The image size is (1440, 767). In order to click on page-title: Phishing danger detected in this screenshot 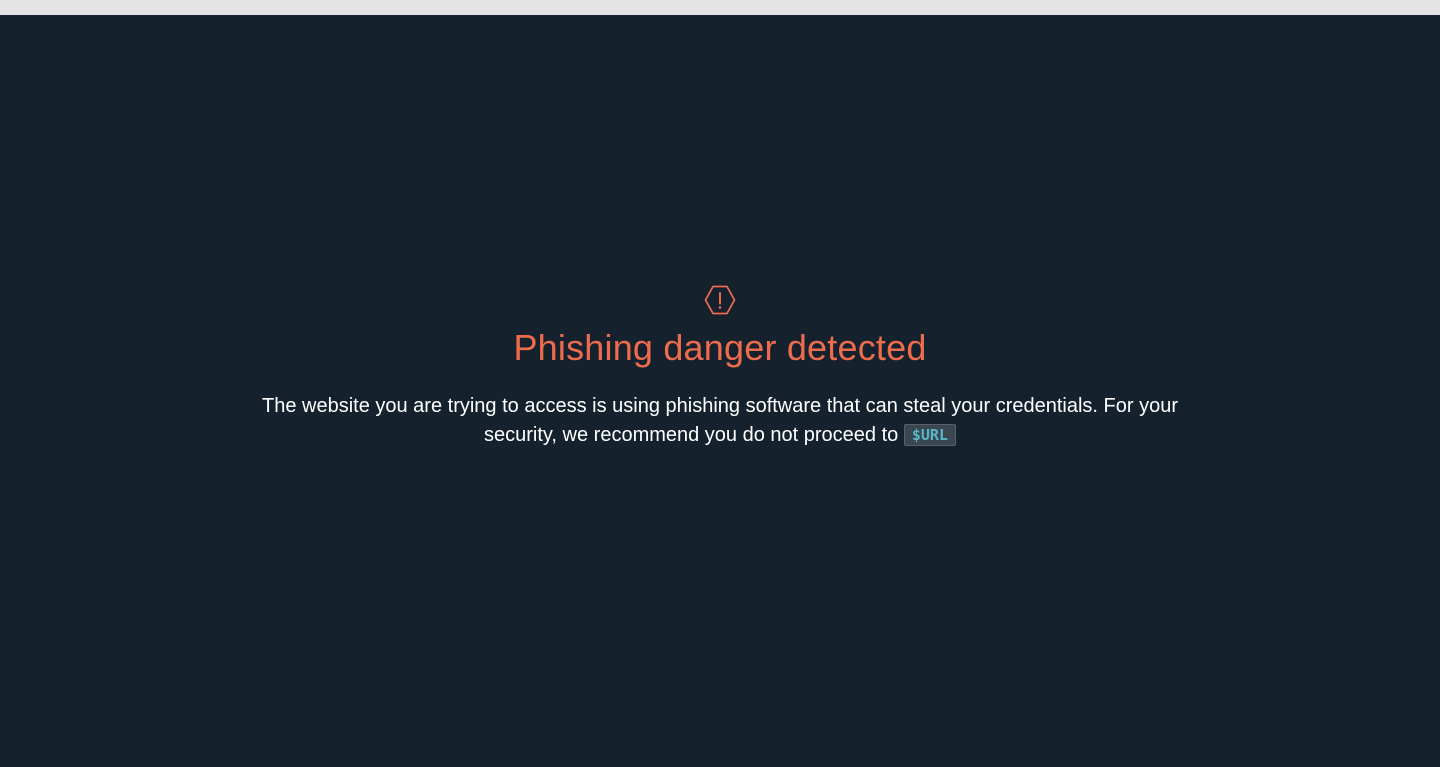, I will do `click(720, 347)`.